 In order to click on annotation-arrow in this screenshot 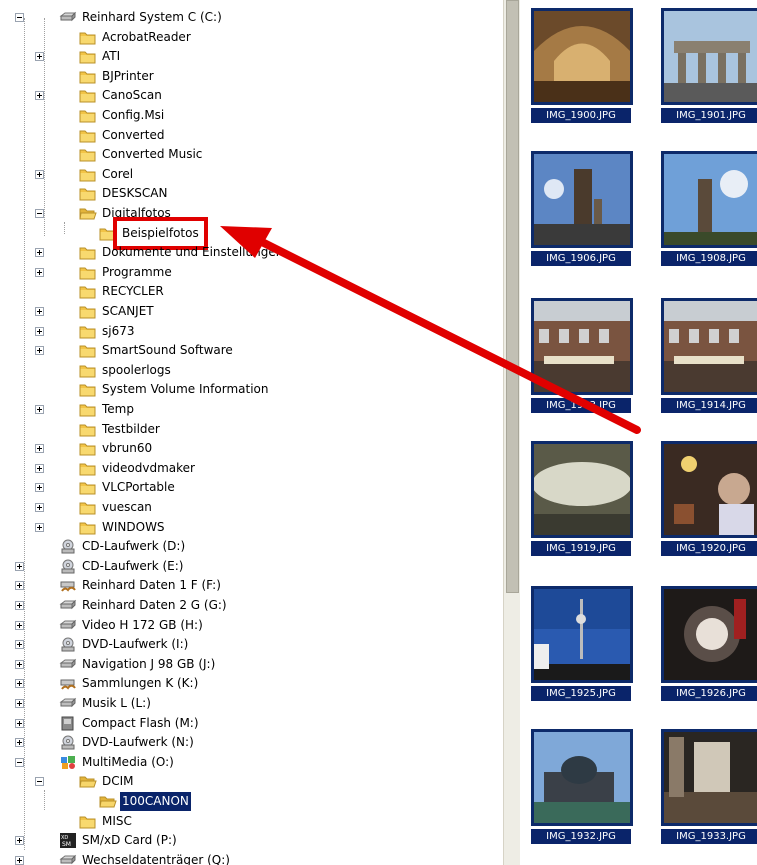, I will do `click(430, 330)`.